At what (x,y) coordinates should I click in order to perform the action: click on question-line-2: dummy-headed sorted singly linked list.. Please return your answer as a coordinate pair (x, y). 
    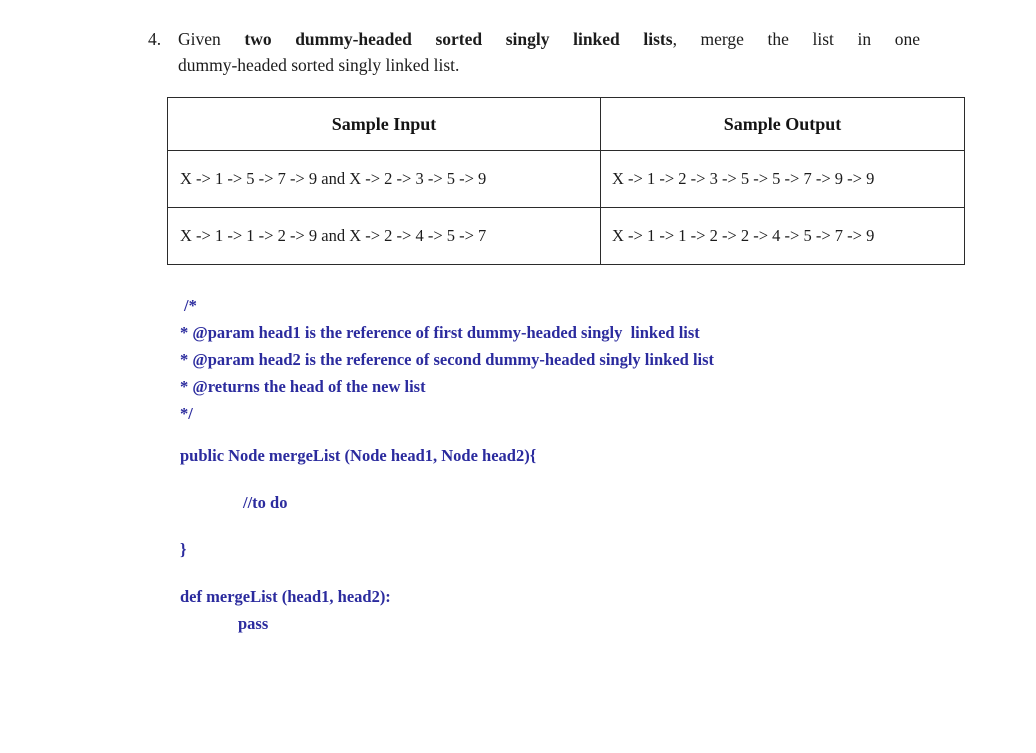
    Looking at the image, I should click on (319, 65).